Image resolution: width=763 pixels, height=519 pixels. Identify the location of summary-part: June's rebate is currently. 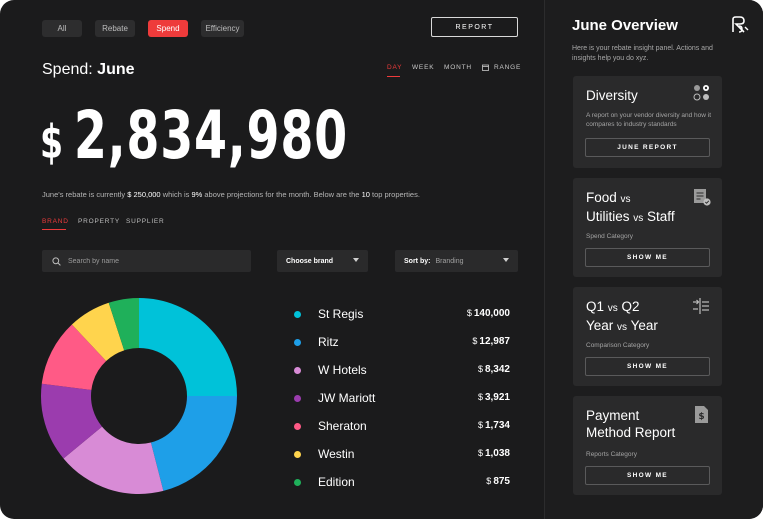
(85, 194).